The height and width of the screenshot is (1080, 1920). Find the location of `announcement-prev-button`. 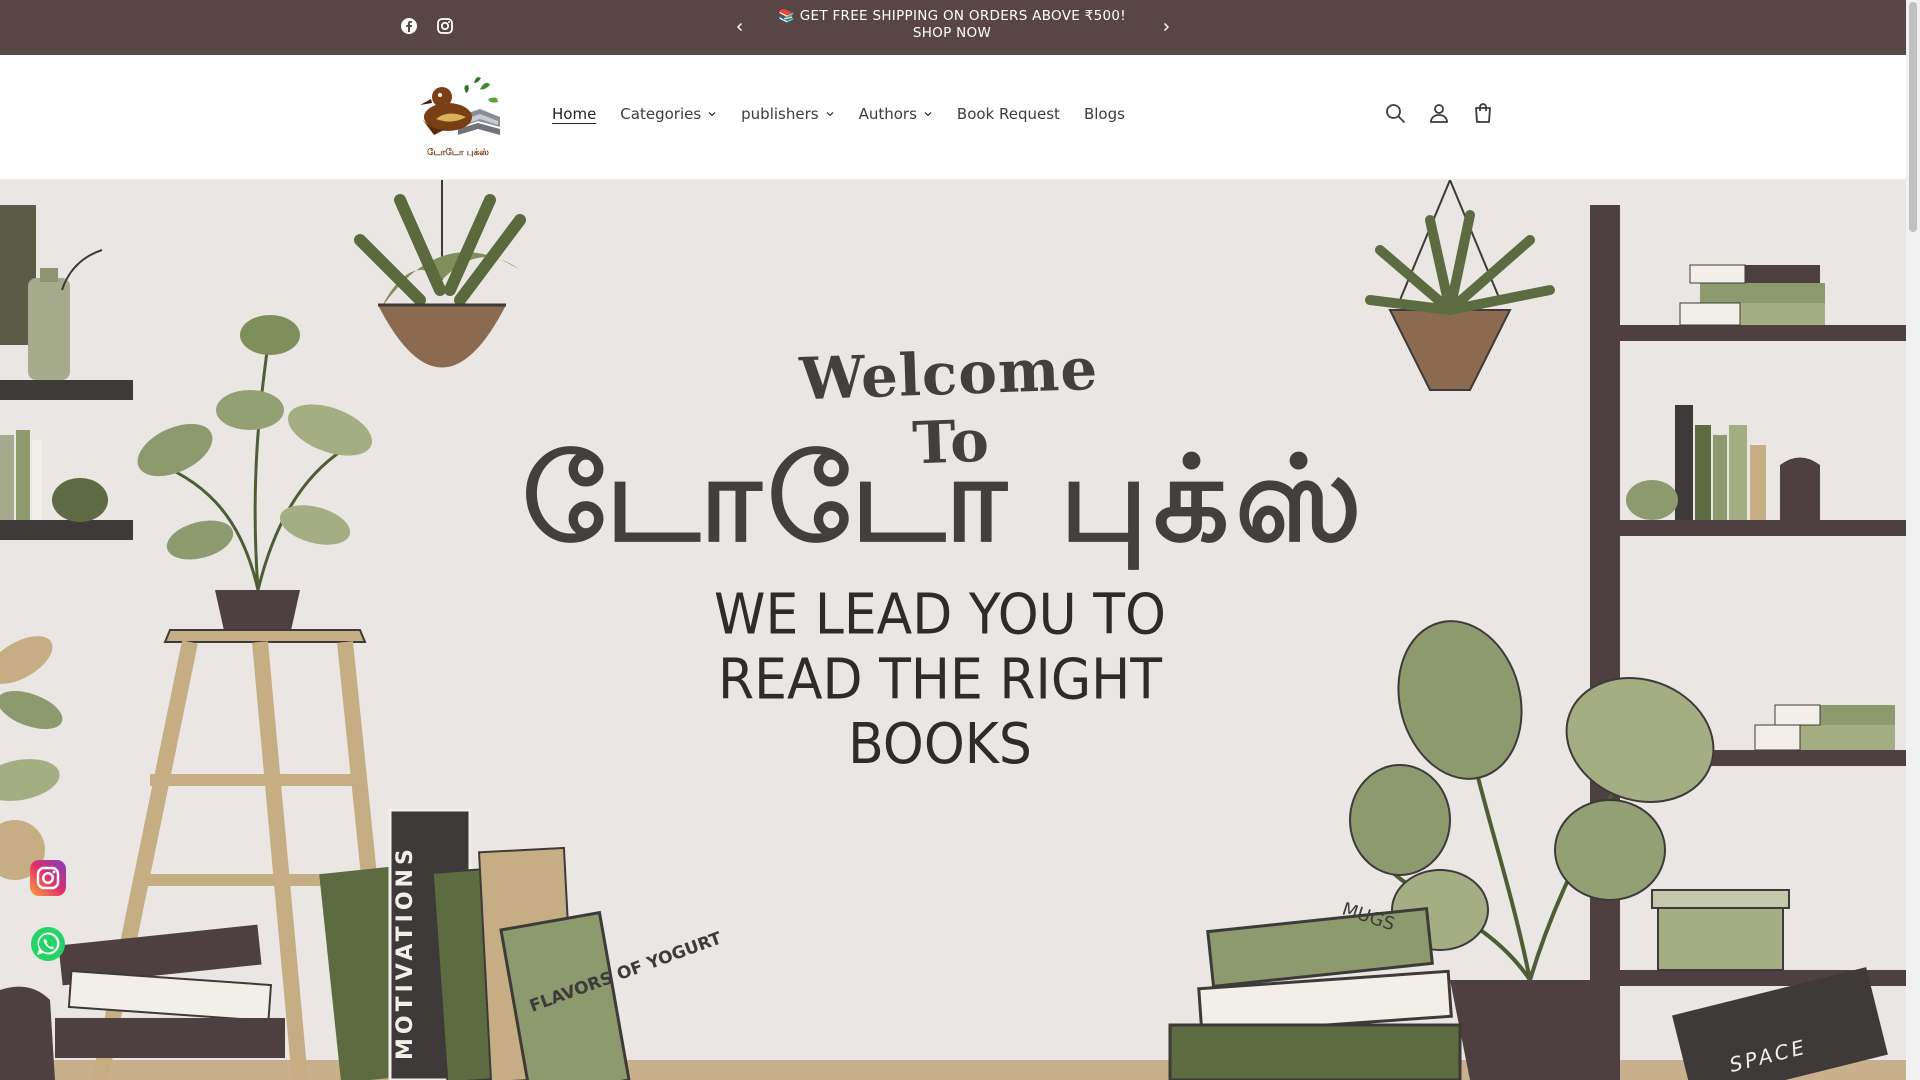

announcement-prev-button is located at coordinates (740, 27).